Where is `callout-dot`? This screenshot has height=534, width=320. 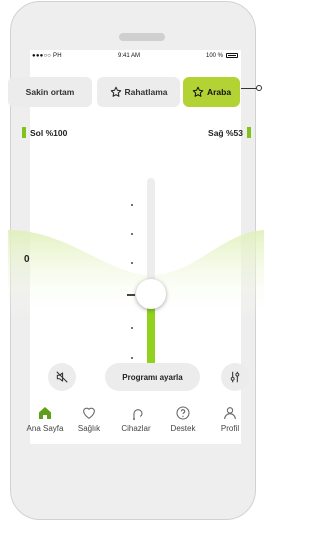
callout-dot is located at coordinates (259, 88).